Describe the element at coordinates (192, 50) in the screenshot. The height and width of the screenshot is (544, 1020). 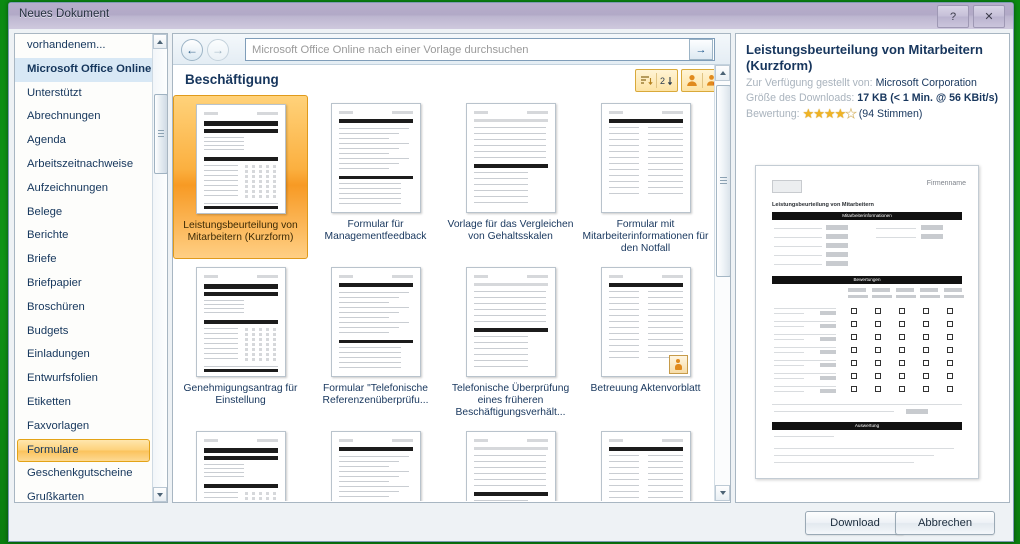
I see `back-icon: ←` at that location.